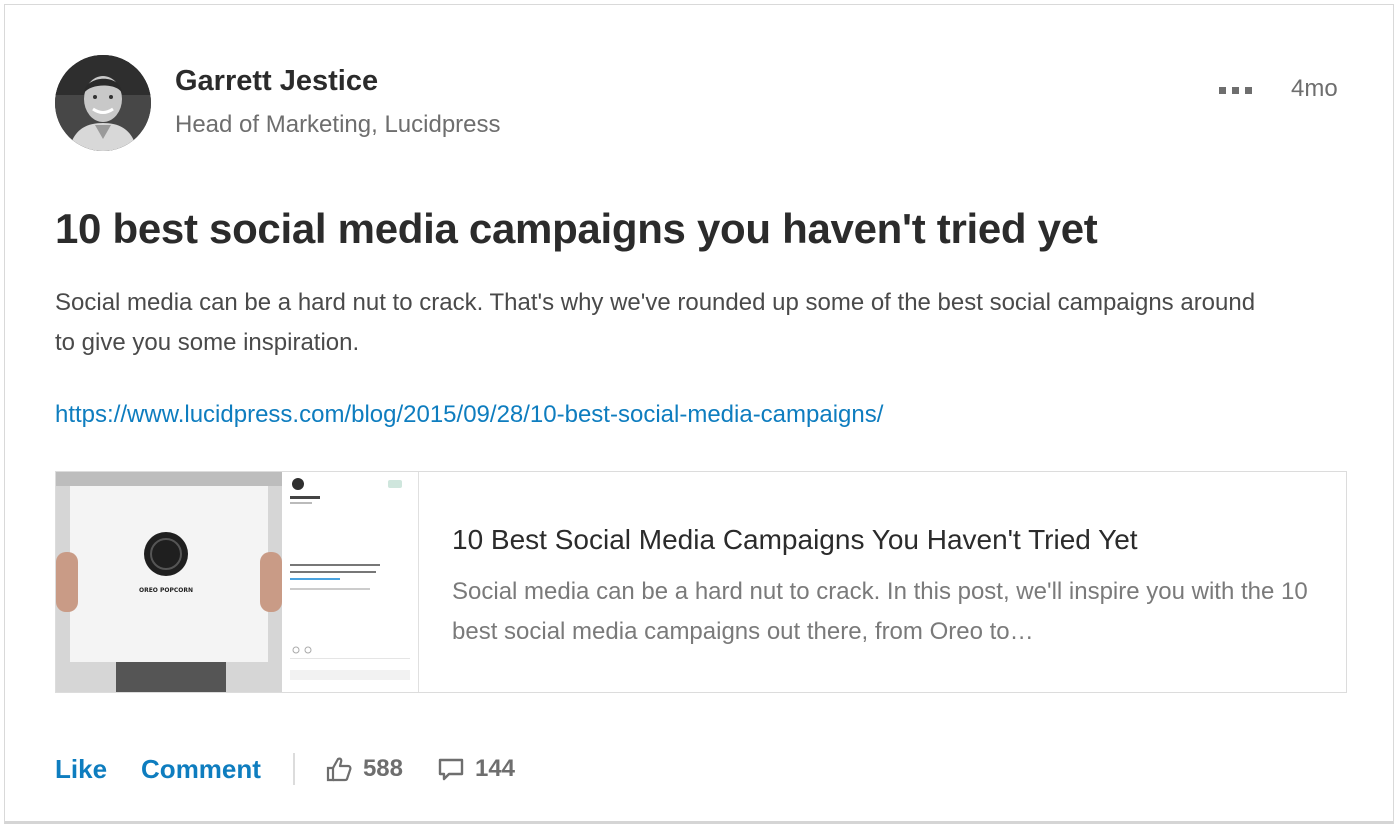  I want to click on comments-count-group: 144, so click(476, 769).